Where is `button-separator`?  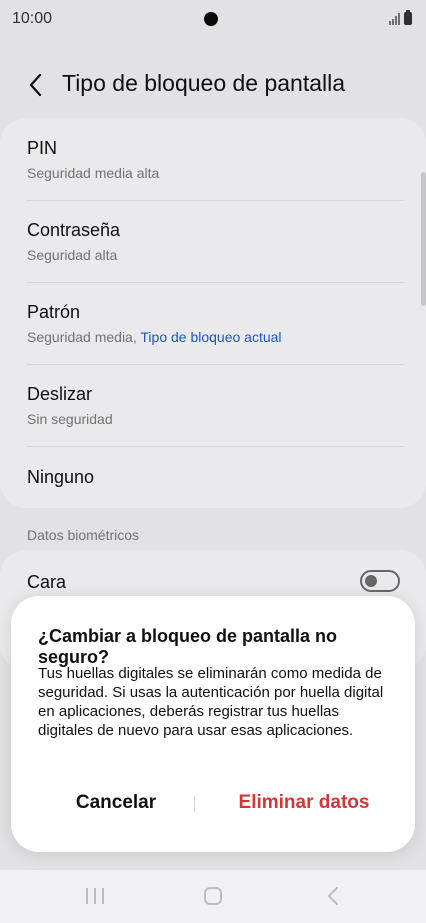 button-separator is located at coordinates (194, 804).